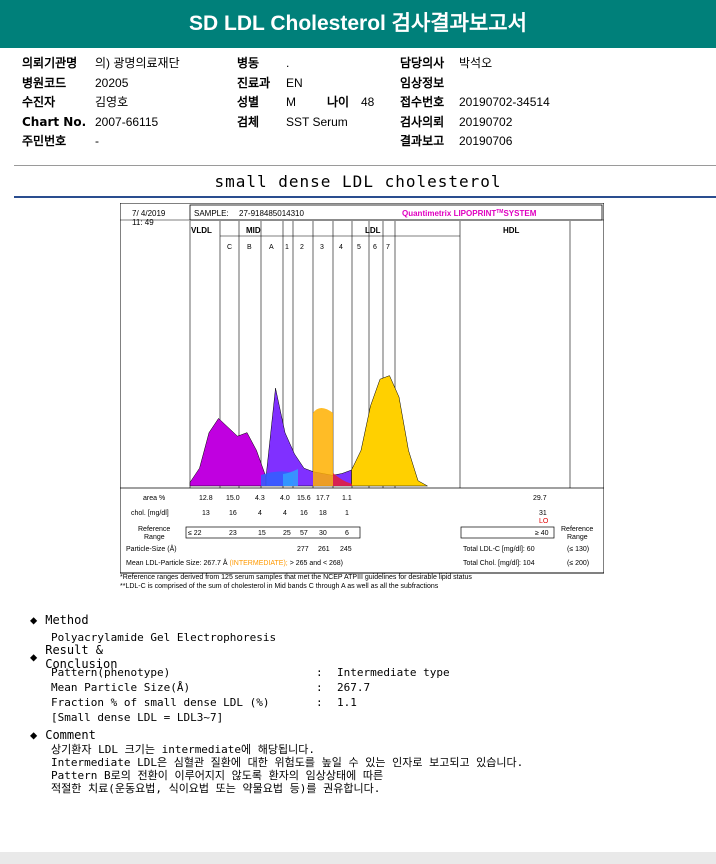  What do you see at coordinates (543, 513) in the screenshot?
I see `lp-chol-hdl: 31` at bounding box center [543, 513].